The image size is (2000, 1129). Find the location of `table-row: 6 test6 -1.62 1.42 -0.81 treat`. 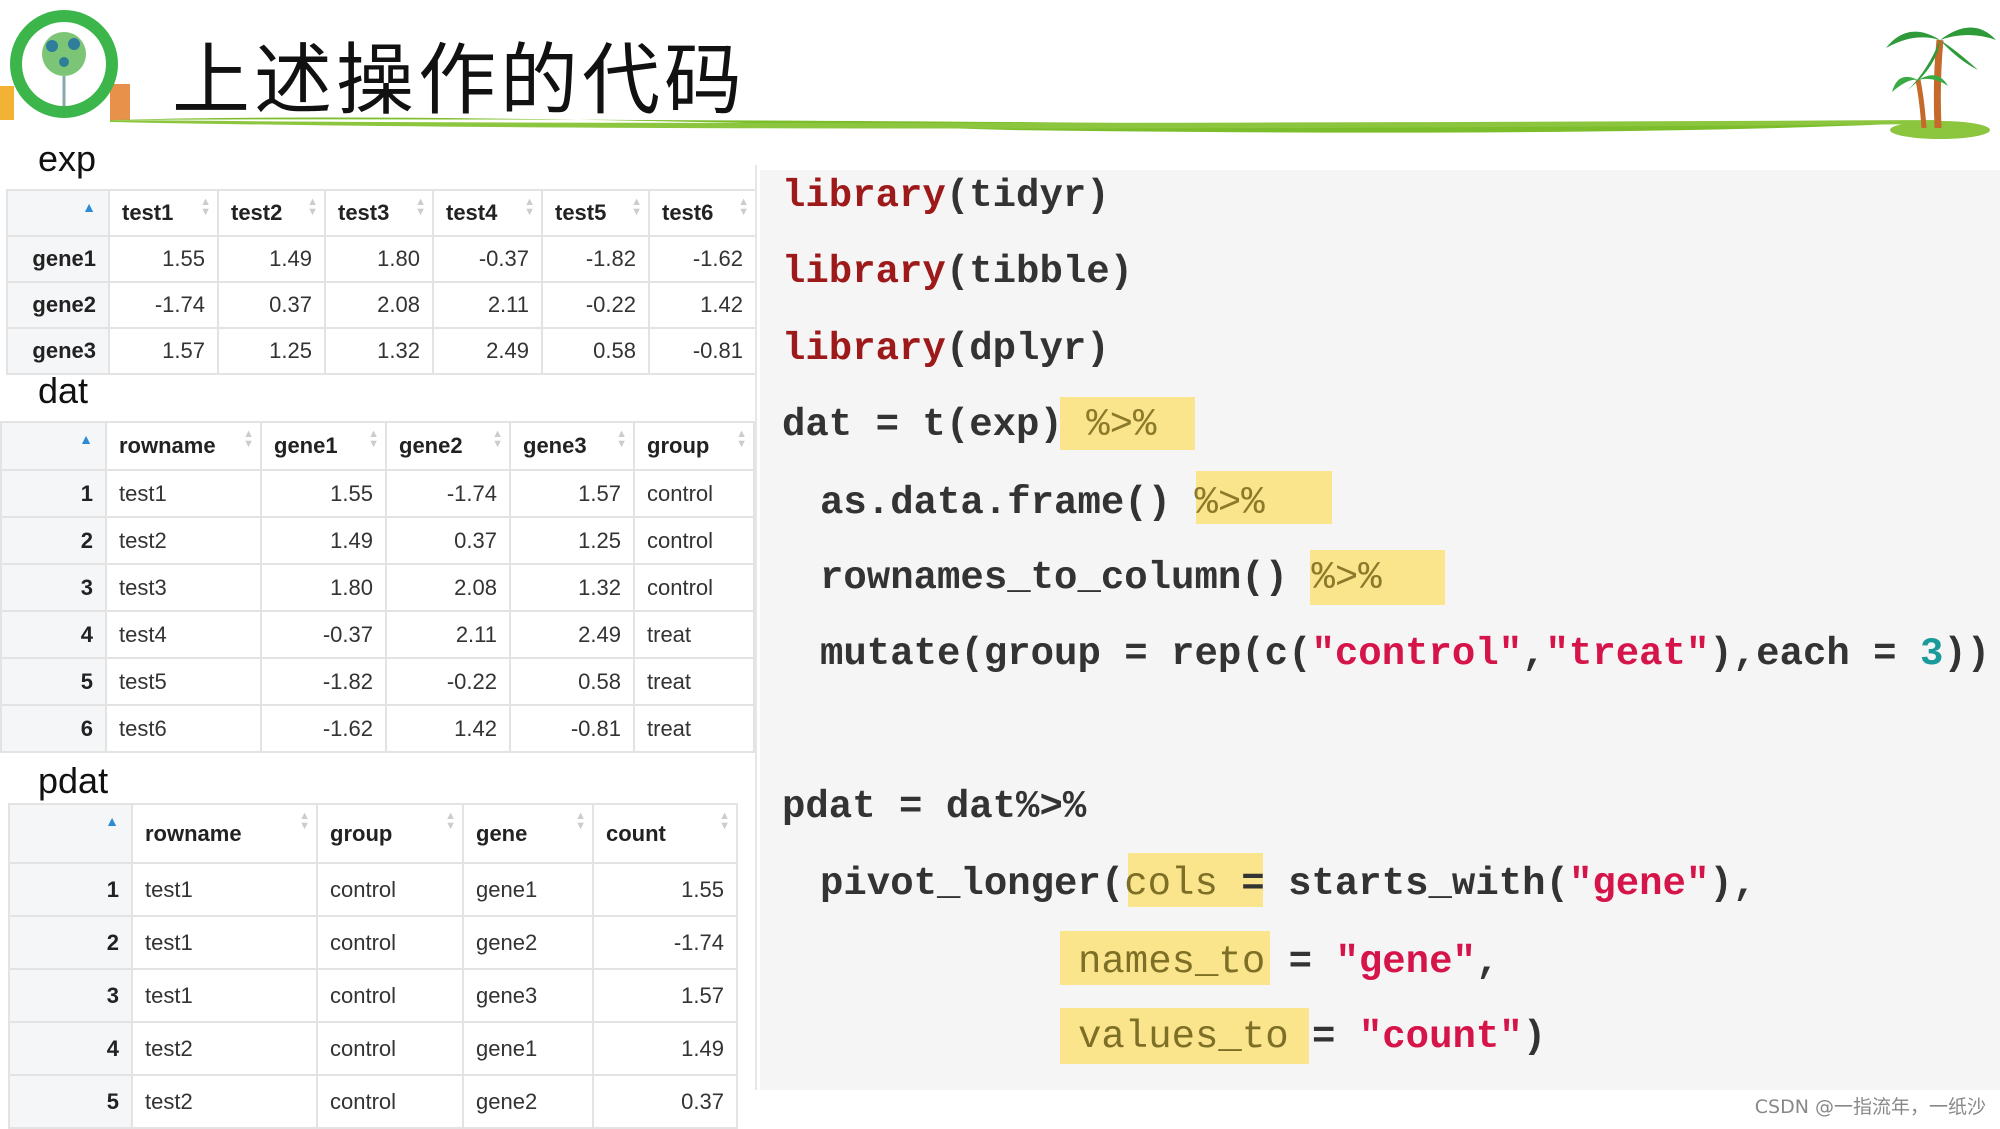

table-row: 6 test6 -1.62 1.42 -0.81 treat is located at coordinates (377, 728).